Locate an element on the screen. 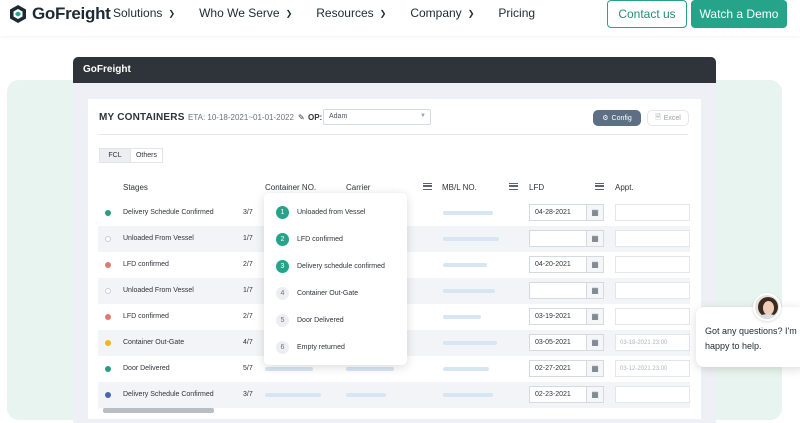  chat-agent-avatar is located at coordinates (767, 307).